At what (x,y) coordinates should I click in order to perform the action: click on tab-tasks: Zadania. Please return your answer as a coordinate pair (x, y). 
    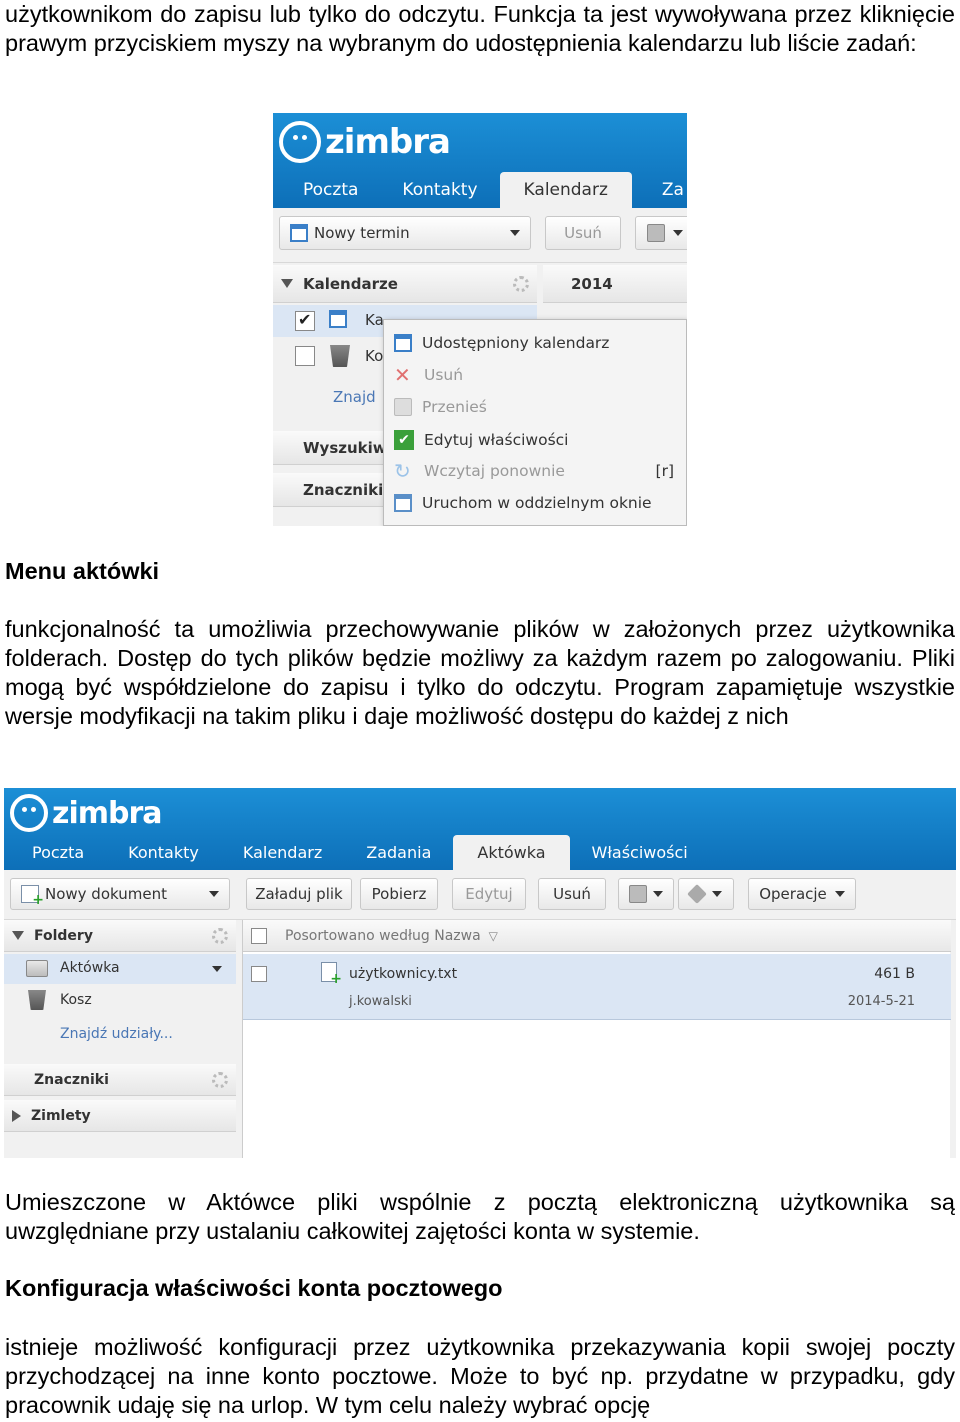
    Looking at the image, I should click on (398, 856).